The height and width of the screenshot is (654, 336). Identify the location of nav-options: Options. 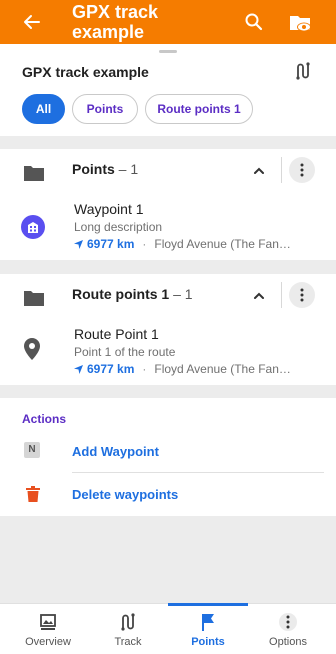
(288, 629).